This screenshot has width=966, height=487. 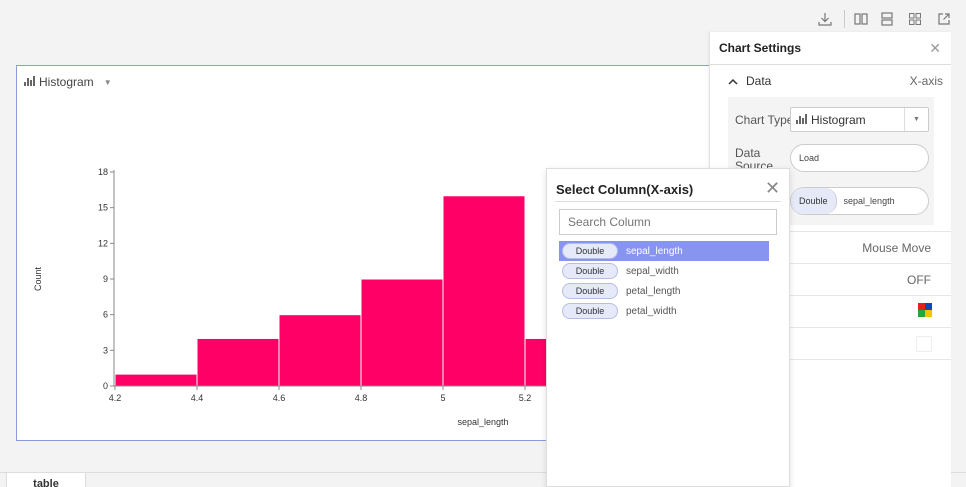 I want to click on download-icon, so click(x=825, y=19).